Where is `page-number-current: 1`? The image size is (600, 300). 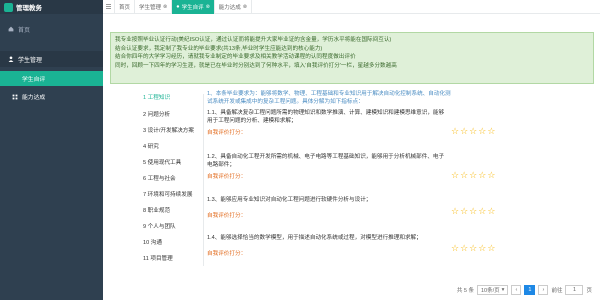 page-number-current: 1 is located at coordinates (530, 290).